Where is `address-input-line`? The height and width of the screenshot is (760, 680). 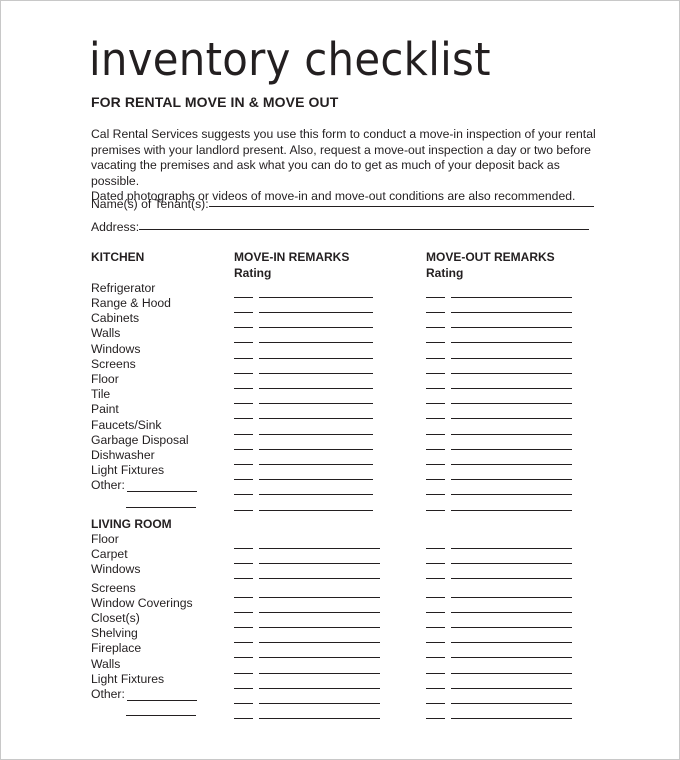 address-input-line is located at coordinates (364, 229).